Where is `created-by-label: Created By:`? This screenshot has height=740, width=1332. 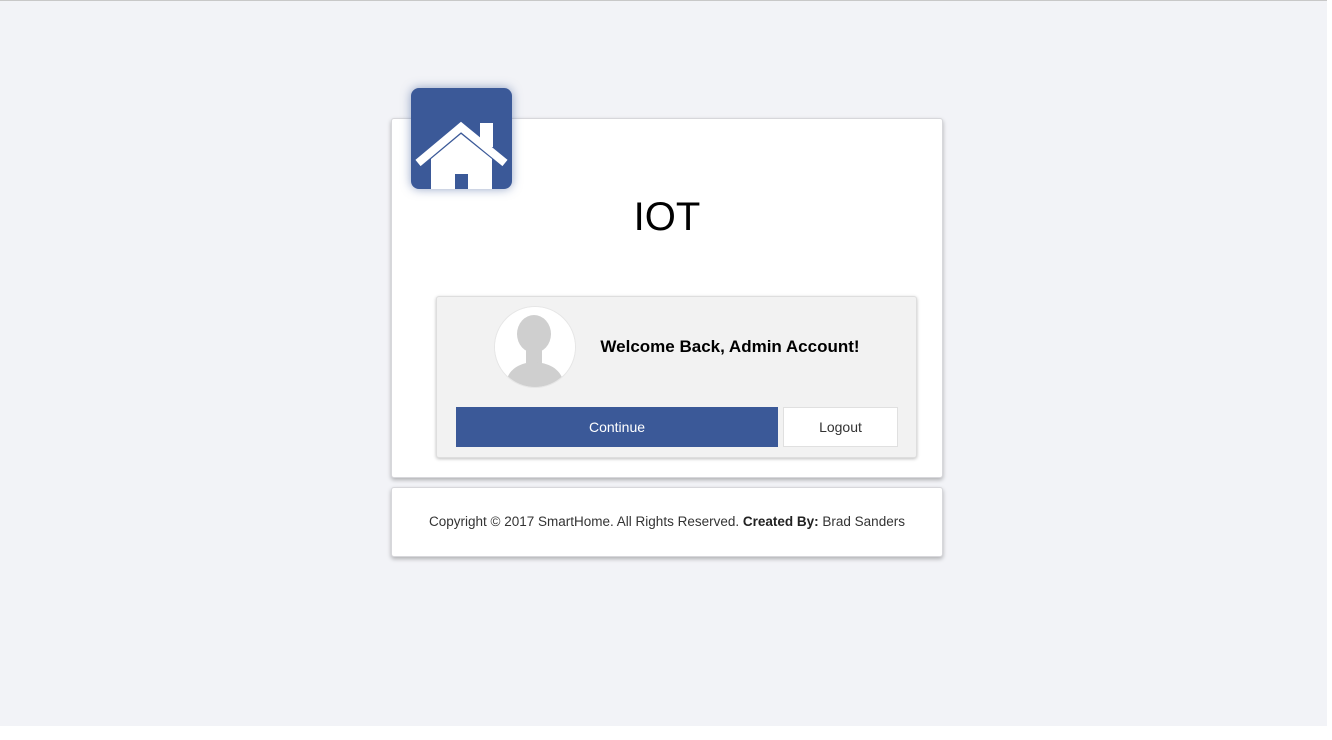
created-by-label: Created By: is located at coordinates (780, 521).